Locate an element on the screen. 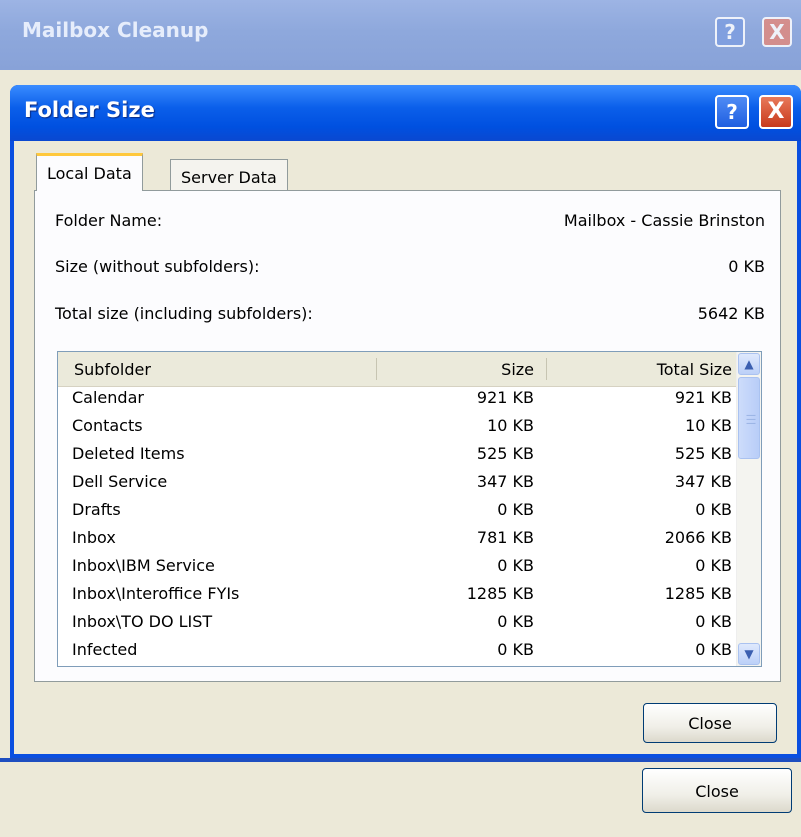 This screenshot has width=801, height=837. subfolder-name-cell: Inbox\TO DO LIST is located at coordinates (142, 621).